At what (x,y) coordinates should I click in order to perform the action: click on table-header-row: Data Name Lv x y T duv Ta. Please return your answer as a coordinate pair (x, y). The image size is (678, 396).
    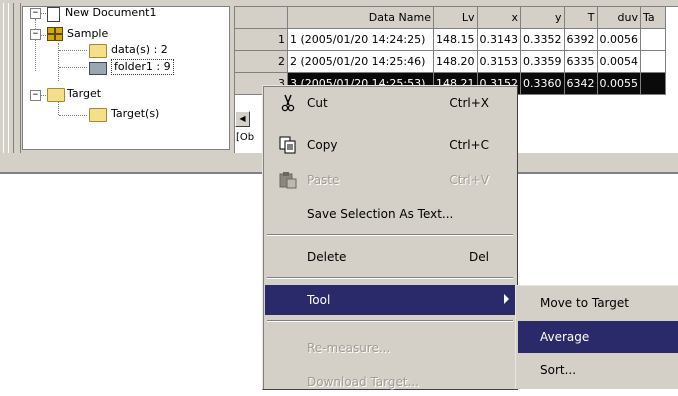
    Looking at the image, I should click on (450, 18).